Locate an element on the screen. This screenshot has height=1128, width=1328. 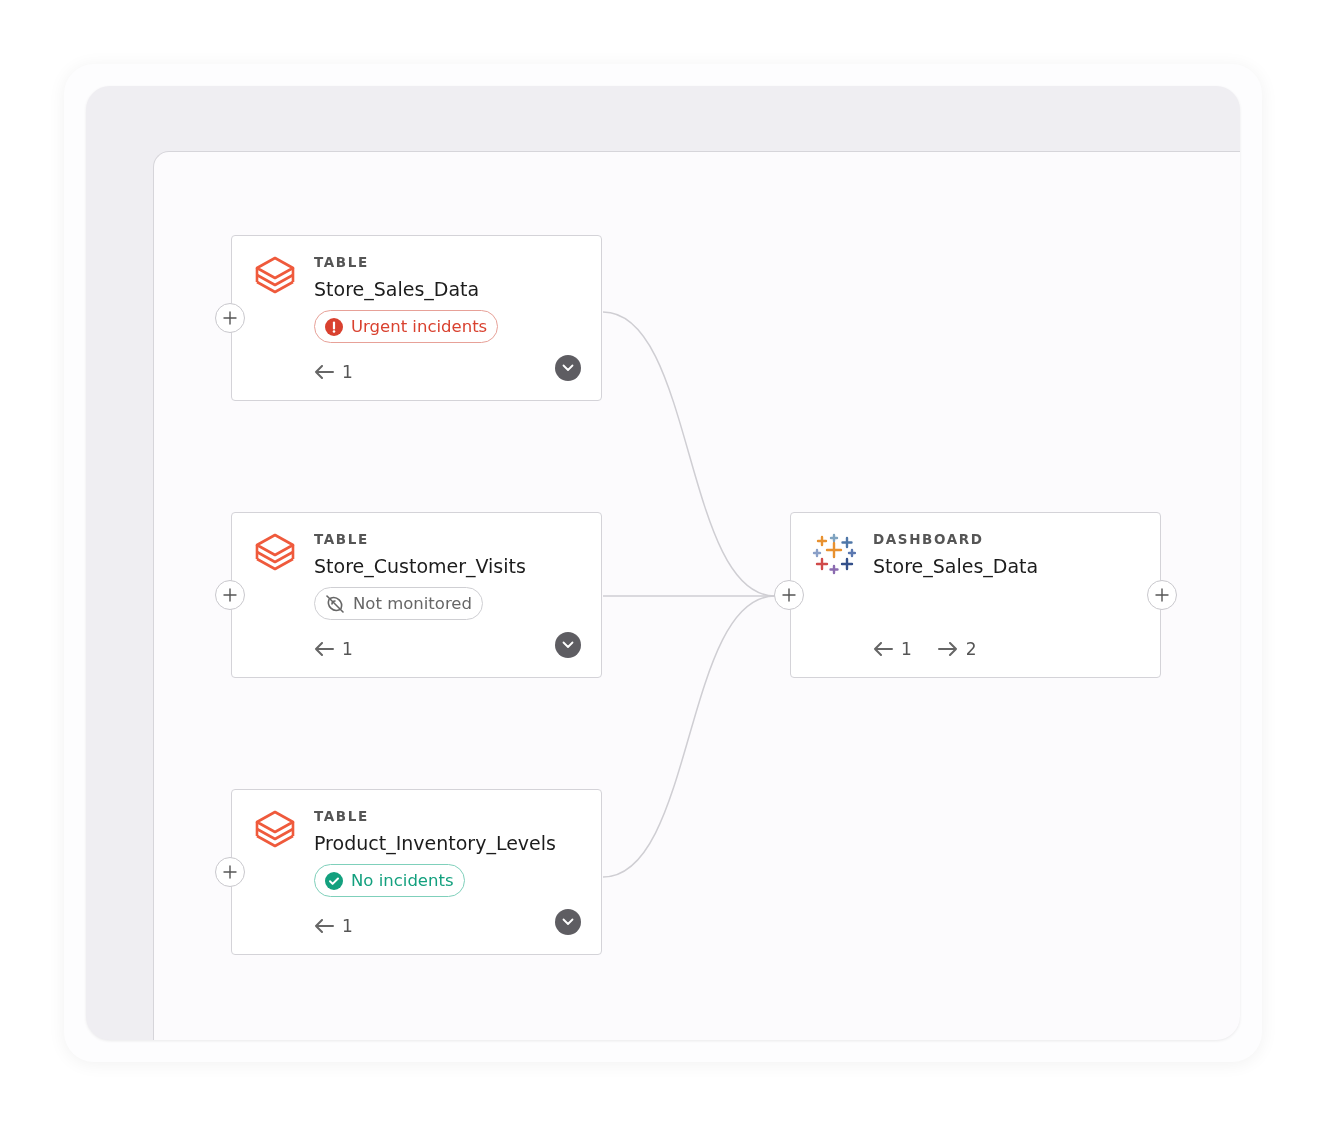
table-node-card: TABLE Product_Inventory_Levels No incidents 1 is located at coordinates (416, 872).